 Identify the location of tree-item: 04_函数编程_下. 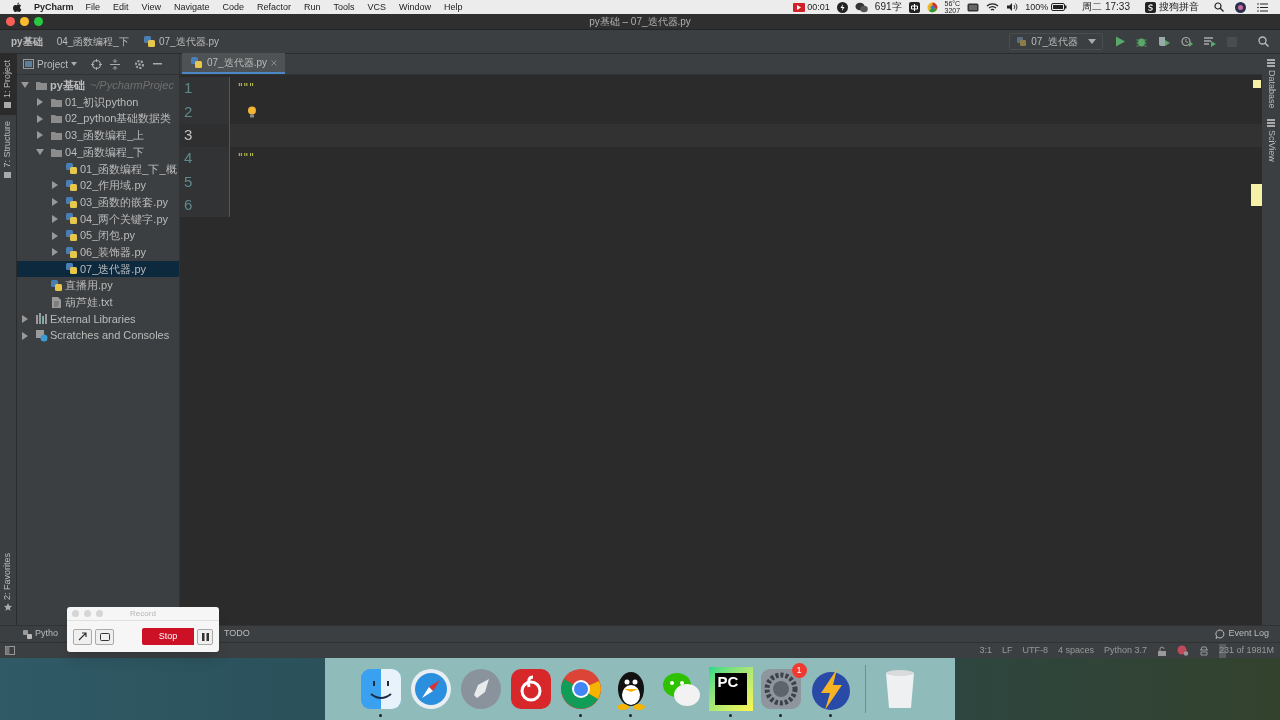
(98, 152).